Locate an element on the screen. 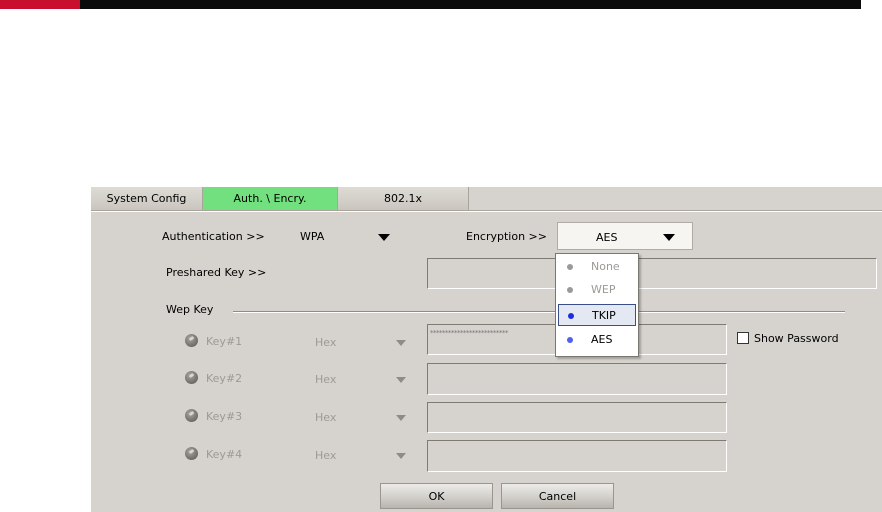 The height and width of the screenshot is (512, 882). key3-format: Hex is located at coordinates (325, 417).